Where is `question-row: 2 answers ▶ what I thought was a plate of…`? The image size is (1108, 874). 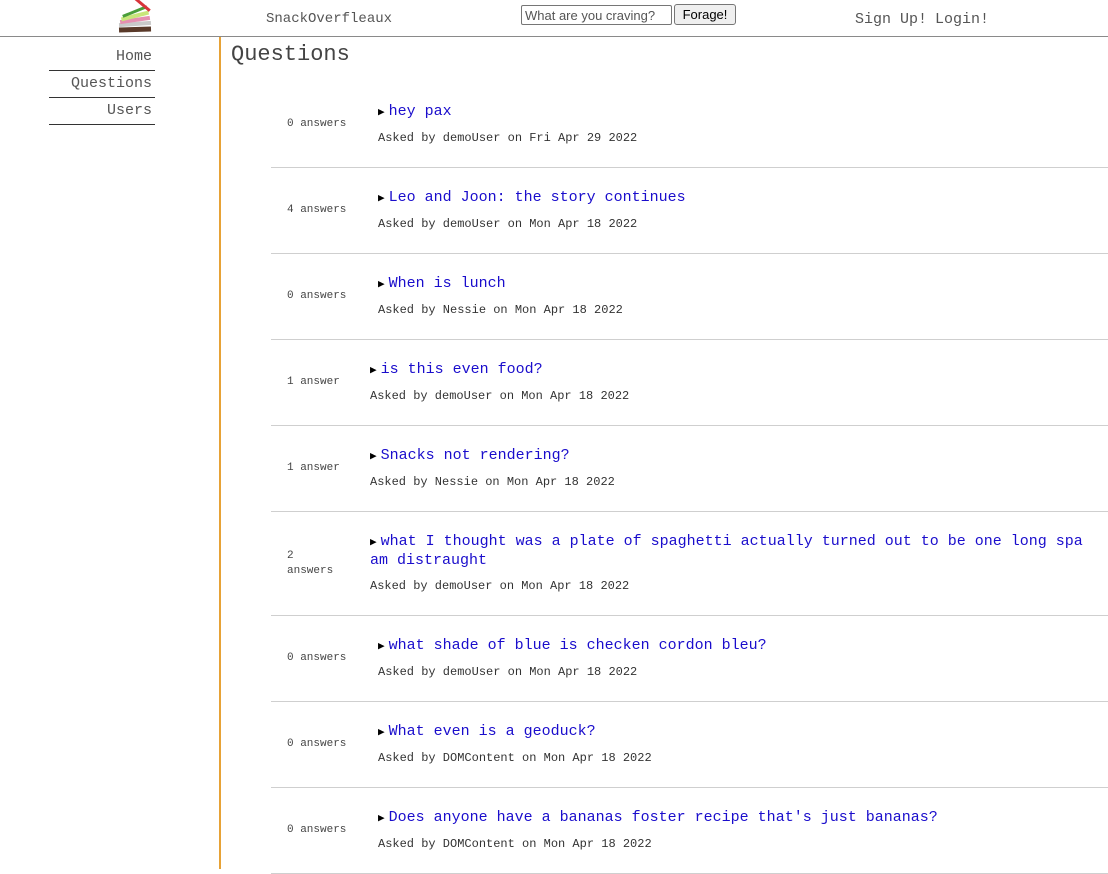 question-row: 2 answers ▶ what I thought was a plate of… is located at coordinates (689, 564).